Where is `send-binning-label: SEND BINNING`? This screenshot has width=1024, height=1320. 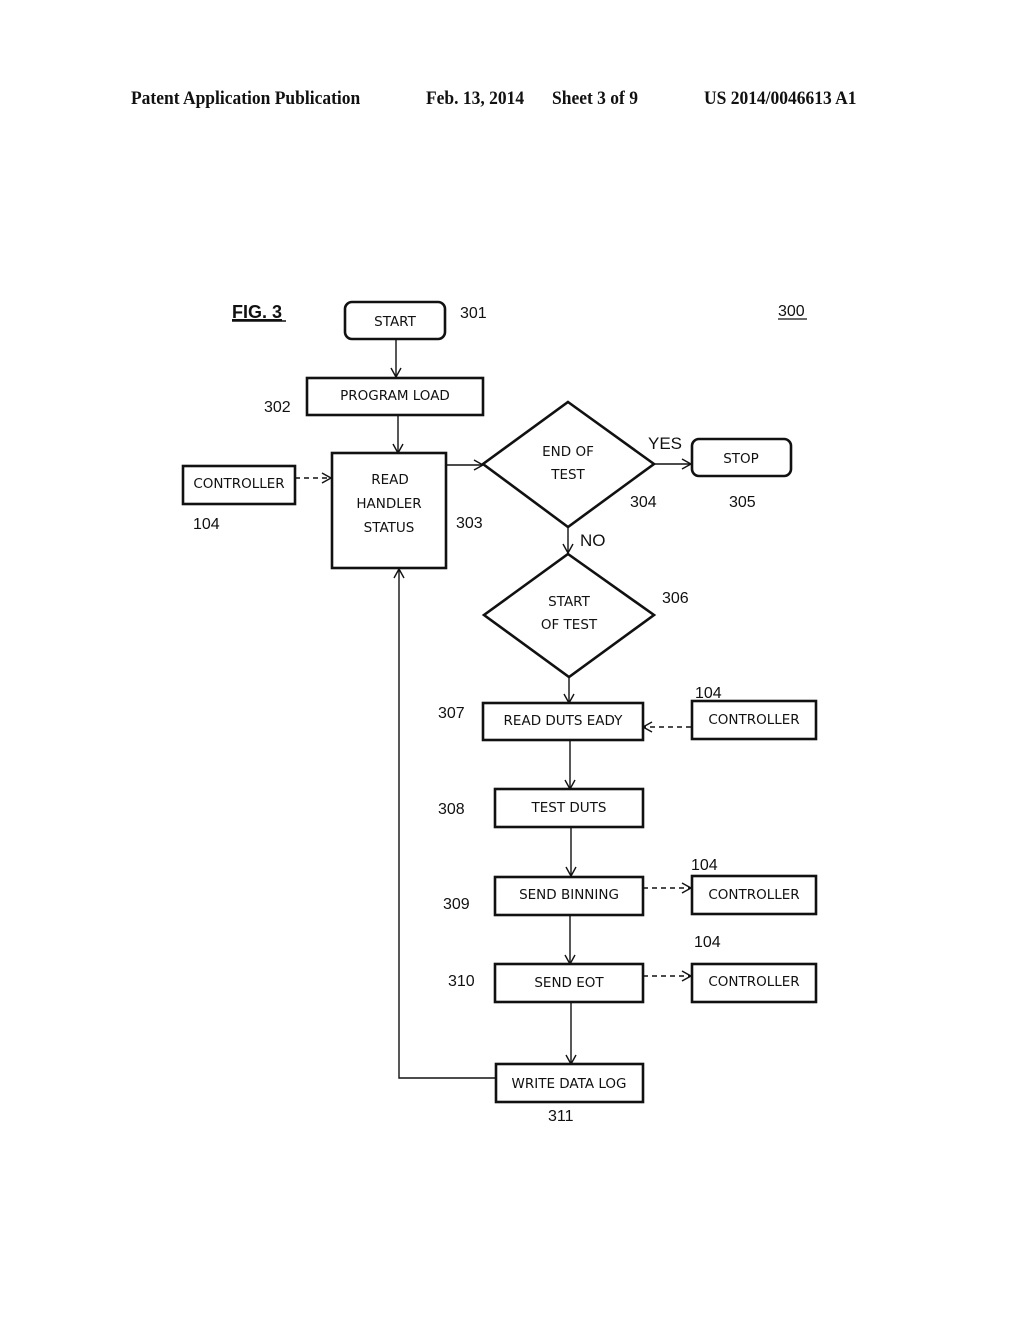
send-binning-label: SEND BINNING is located at coordinates (569, 895).